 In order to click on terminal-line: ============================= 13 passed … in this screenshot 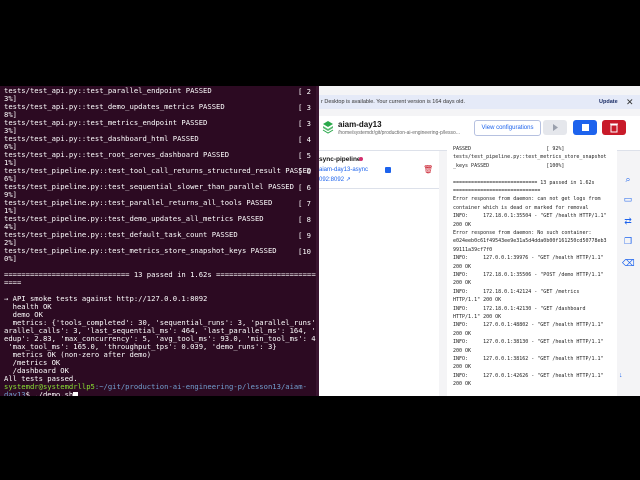, I will do `click(160, 275)`.